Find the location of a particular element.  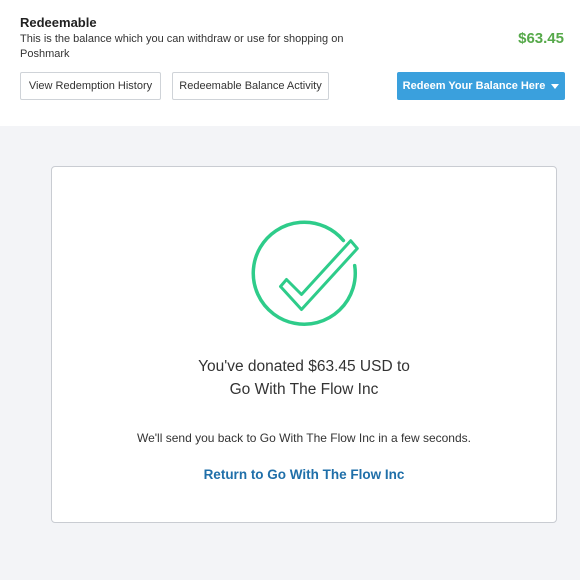

checkmark-circle-icon is located at coordinates (305, 273).